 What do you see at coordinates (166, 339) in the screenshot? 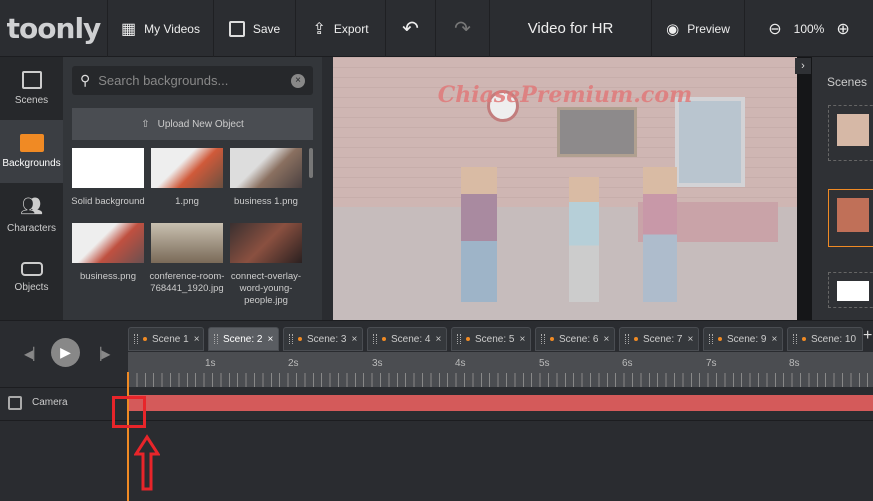
I see `tab-scene-1: Scene 1 ×` at bounding box center [166, 339].